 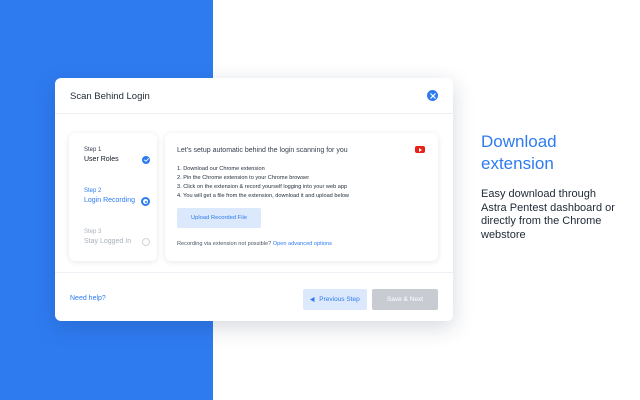 What do you see at coordinates (145, 201) in the screenshot?
I see `active-step-icon` at bounding box center [145, 201].